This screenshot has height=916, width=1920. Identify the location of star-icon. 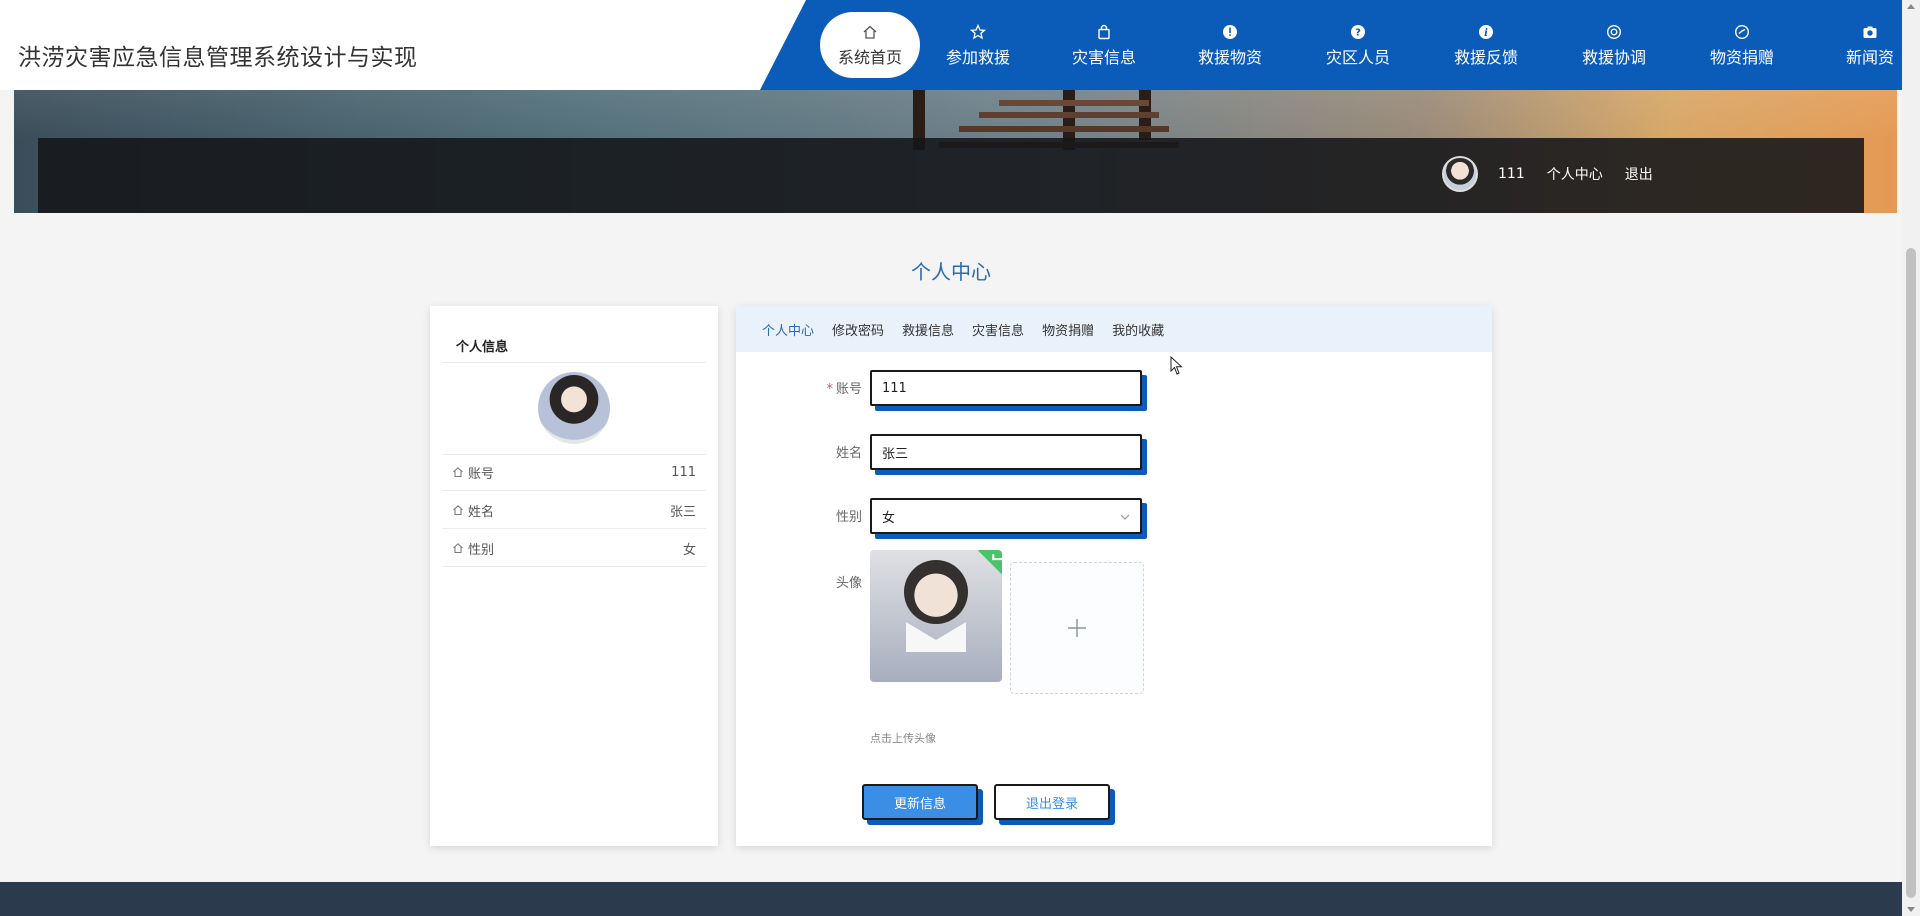
(978, 32).